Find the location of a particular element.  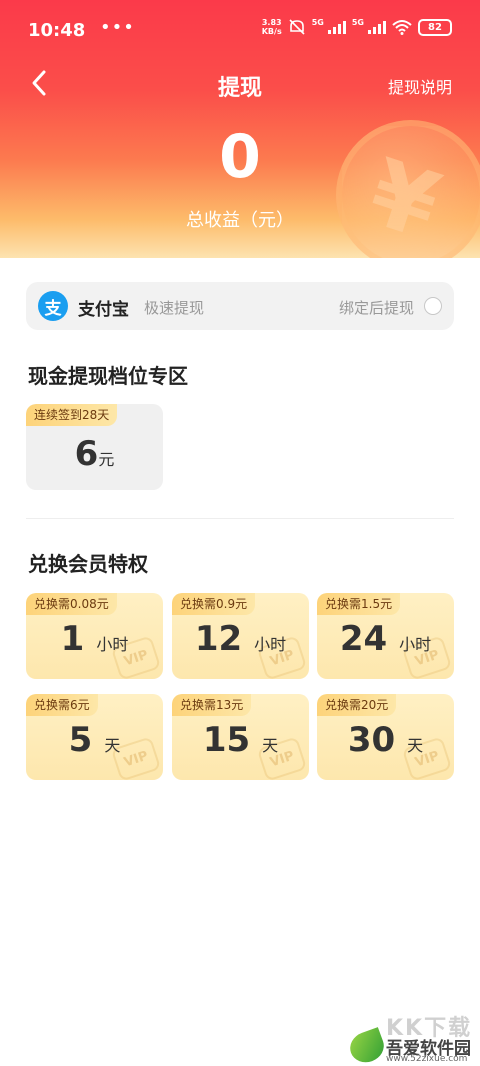

alipay-logo-icon: 支 is located at coordinates (53, 306).